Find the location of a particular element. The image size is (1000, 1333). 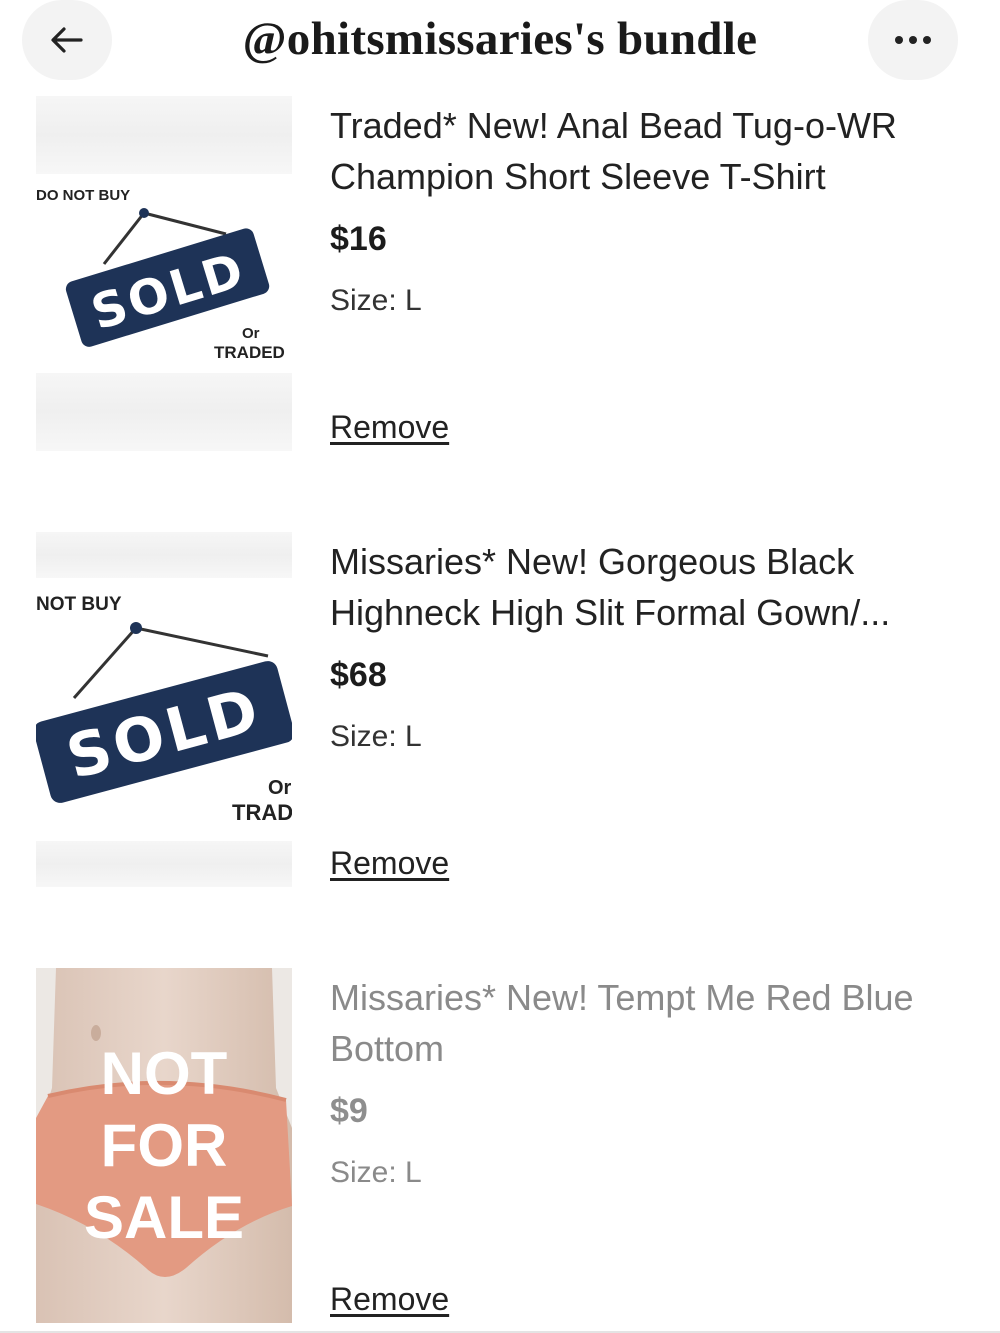

arrow-left-icon is located at coordinates (67, 40).